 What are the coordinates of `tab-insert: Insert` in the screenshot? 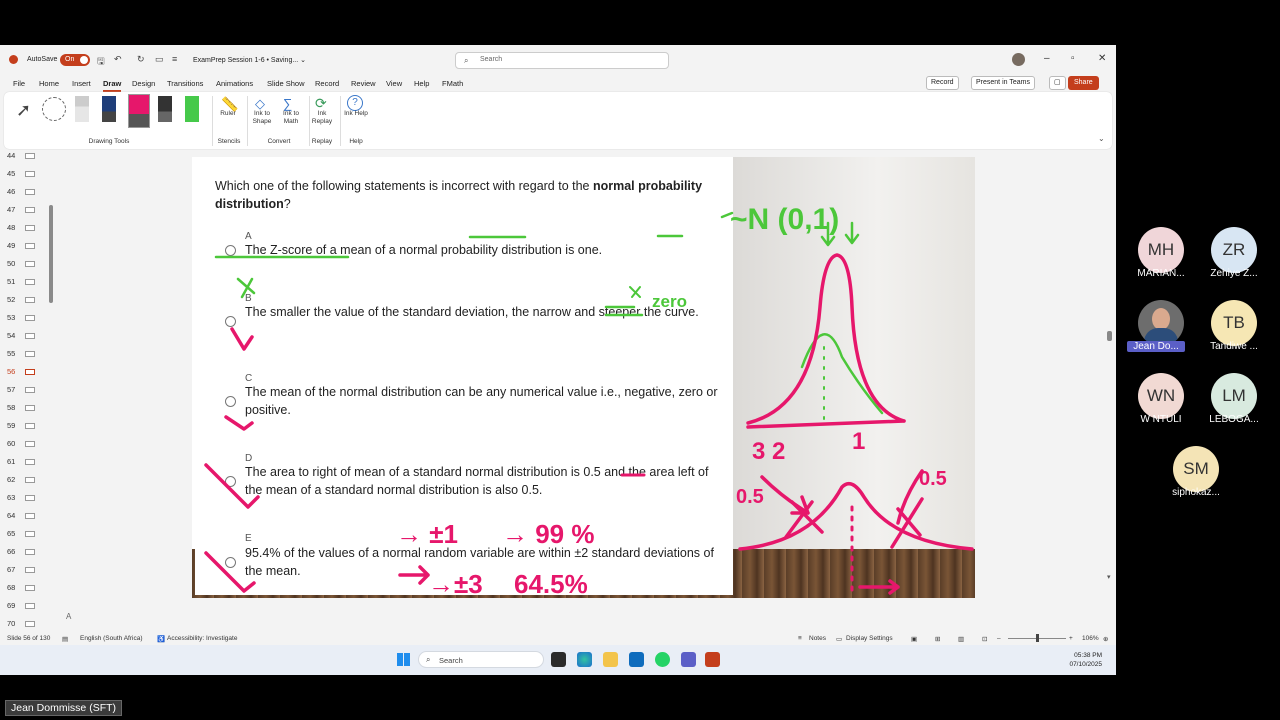 It's located at (81, 83).